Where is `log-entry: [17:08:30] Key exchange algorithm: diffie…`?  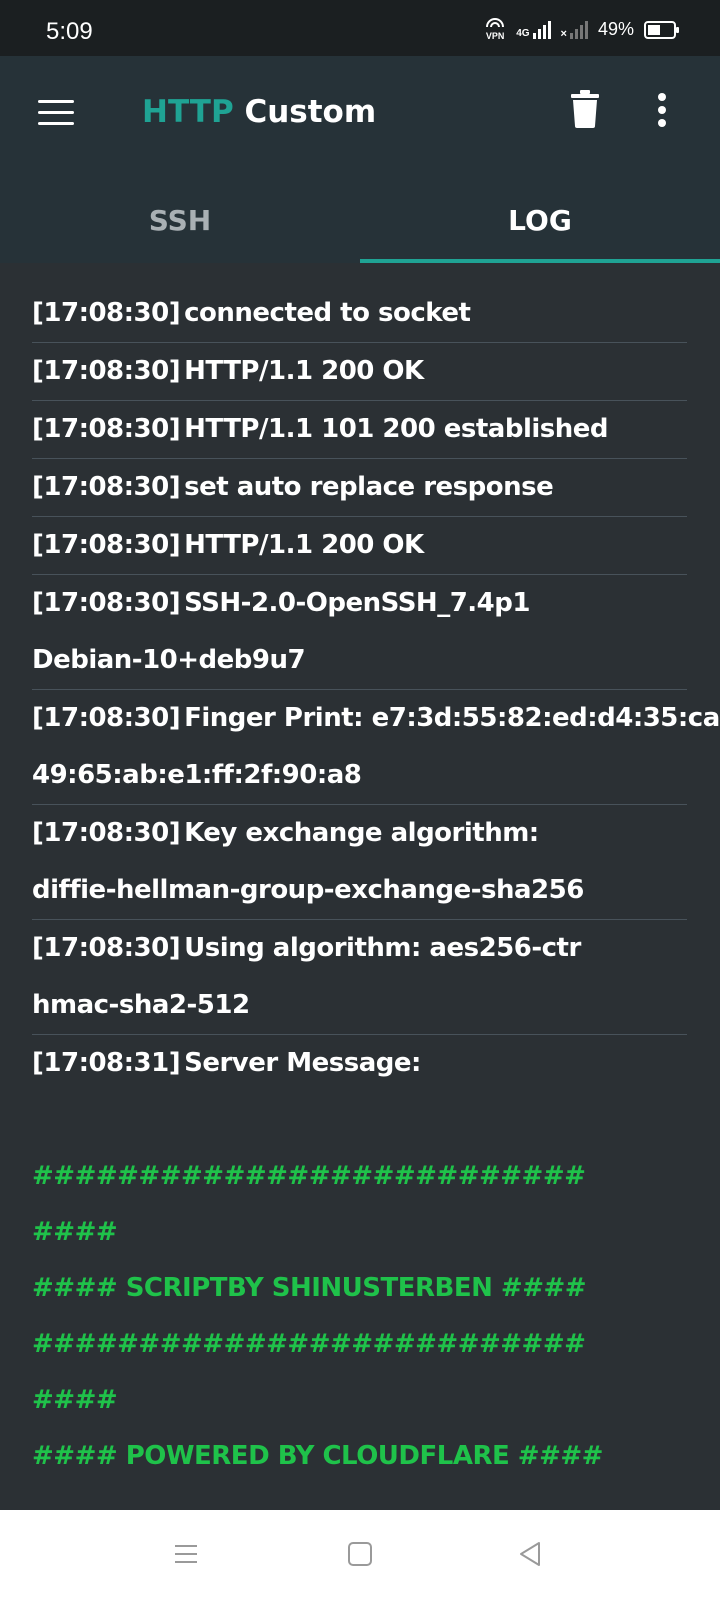
log-entry: [17:08:30] Key exchange algorithm: diffie… is located at coordinates (359, 862).